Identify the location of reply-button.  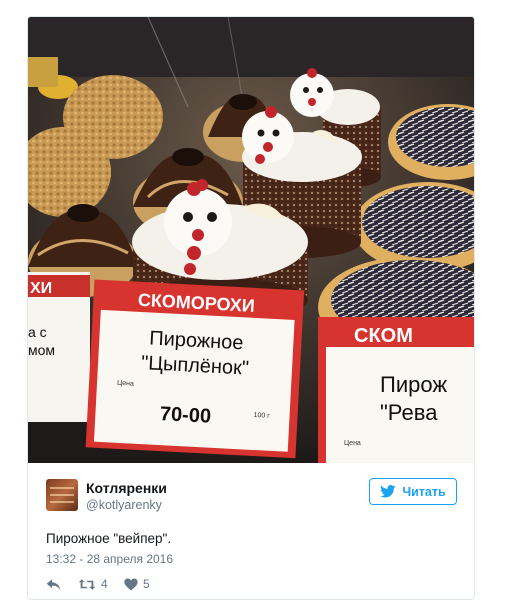
(53, 584).